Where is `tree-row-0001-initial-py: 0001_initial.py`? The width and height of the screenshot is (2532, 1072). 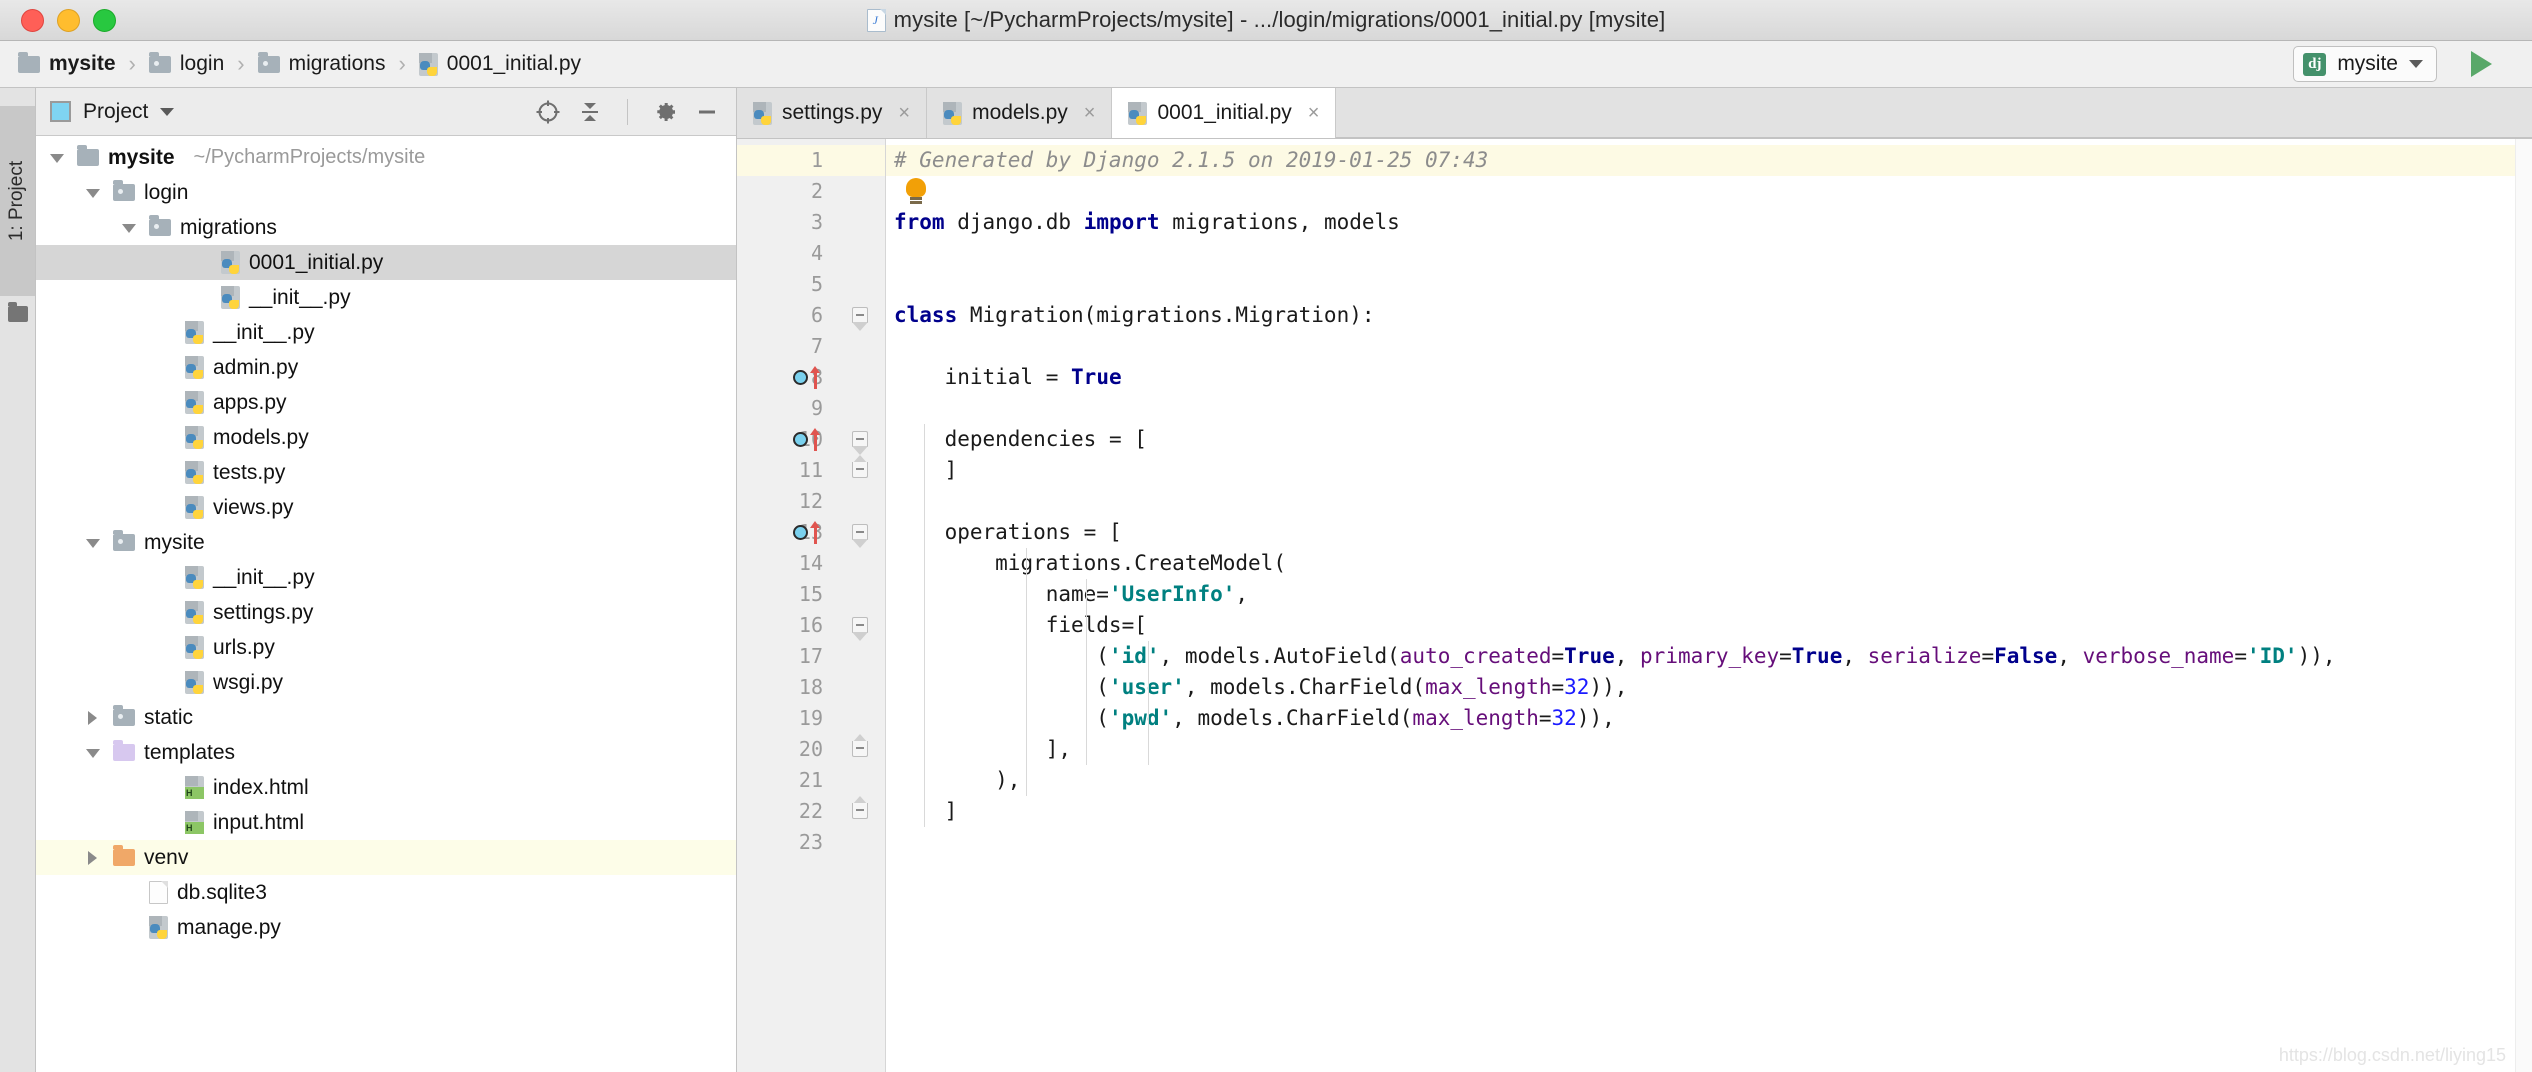
tree-row-0001-initial-py: 0001_initial.py is located at coordinates (386, 262).